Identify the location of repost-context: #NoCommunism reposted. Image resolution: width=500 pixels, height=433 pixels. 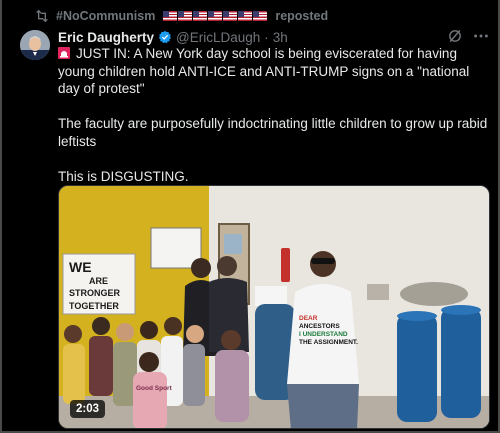
(181, 16).